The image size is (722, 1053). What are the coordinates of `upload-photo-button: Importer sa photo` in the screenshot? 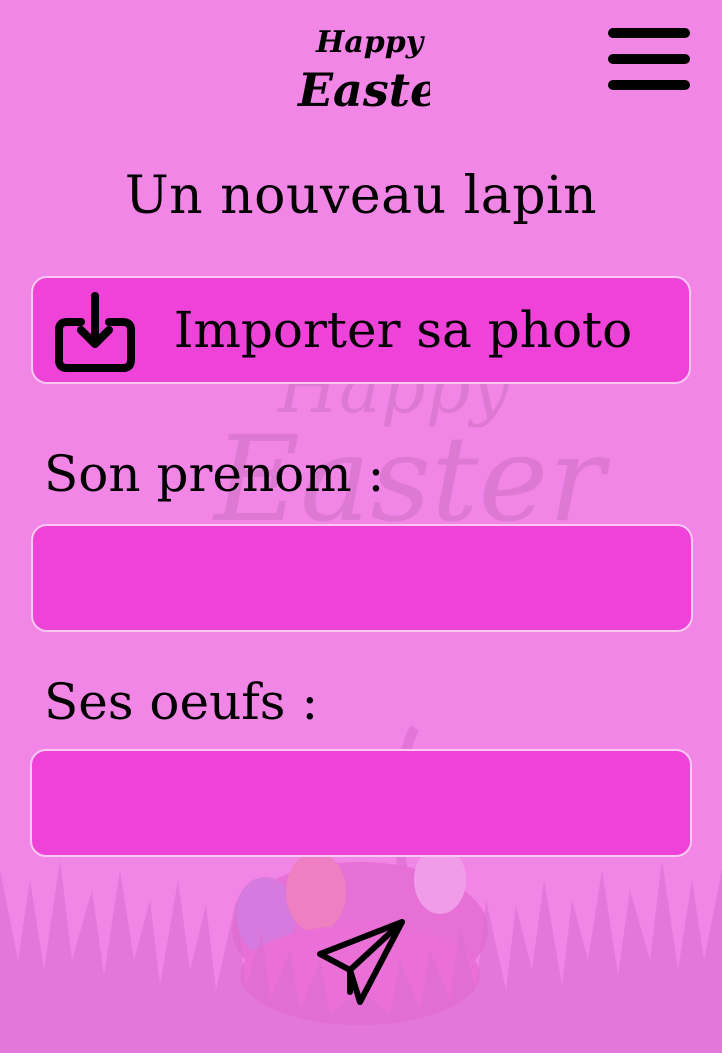 It's located at (361, 330).